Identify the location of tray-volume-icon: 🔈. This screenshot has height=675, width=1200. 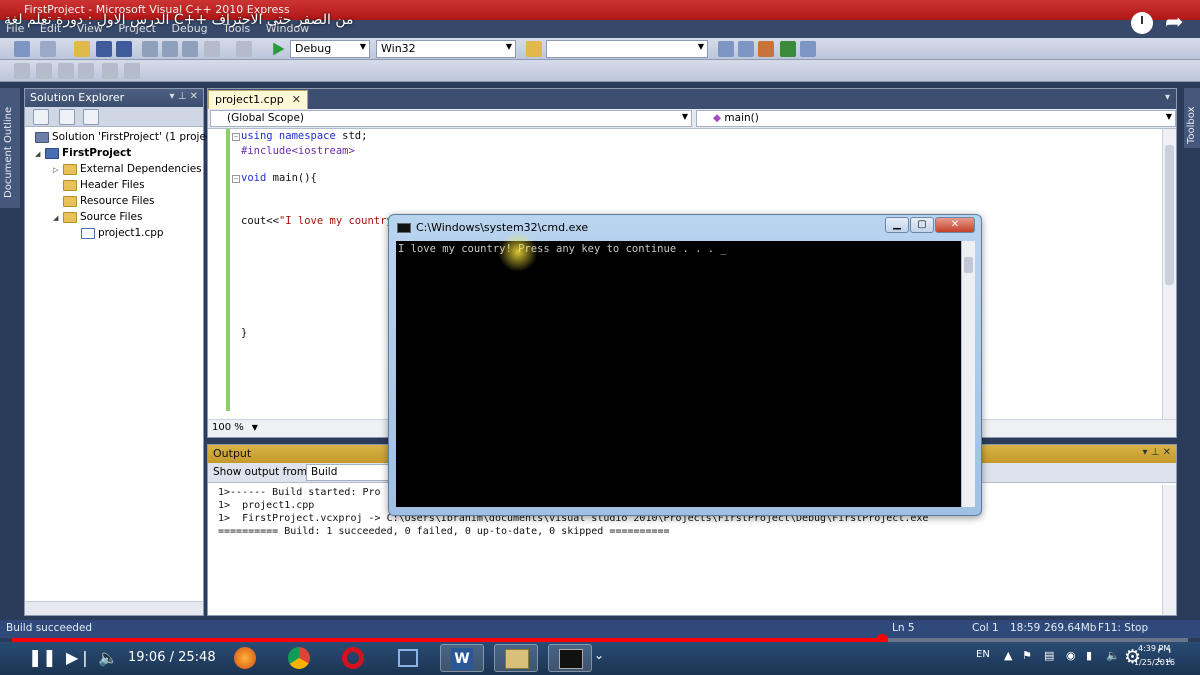
(1113, 655).